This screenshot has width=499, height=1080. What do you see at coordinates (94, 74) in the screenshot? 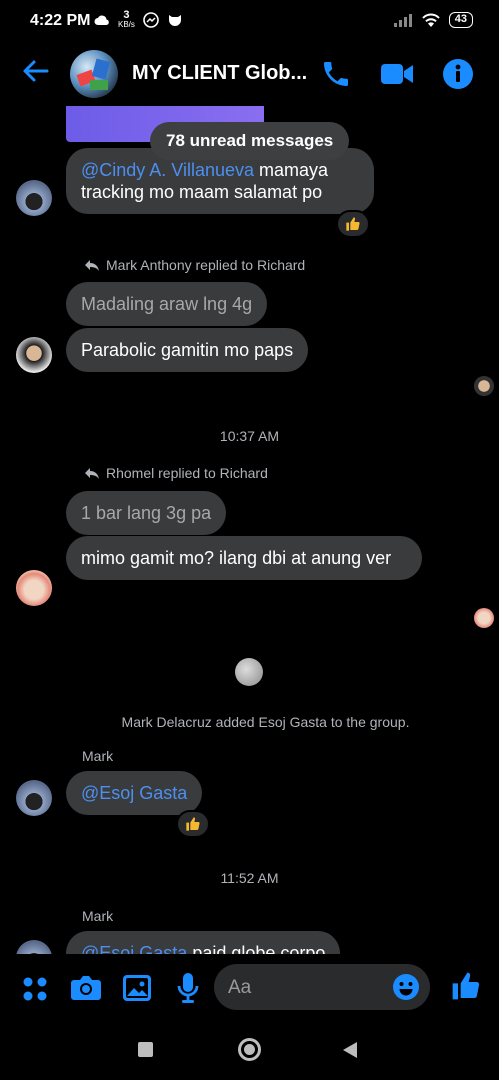
I see `group-avatar` at bounding box center [94, 74].